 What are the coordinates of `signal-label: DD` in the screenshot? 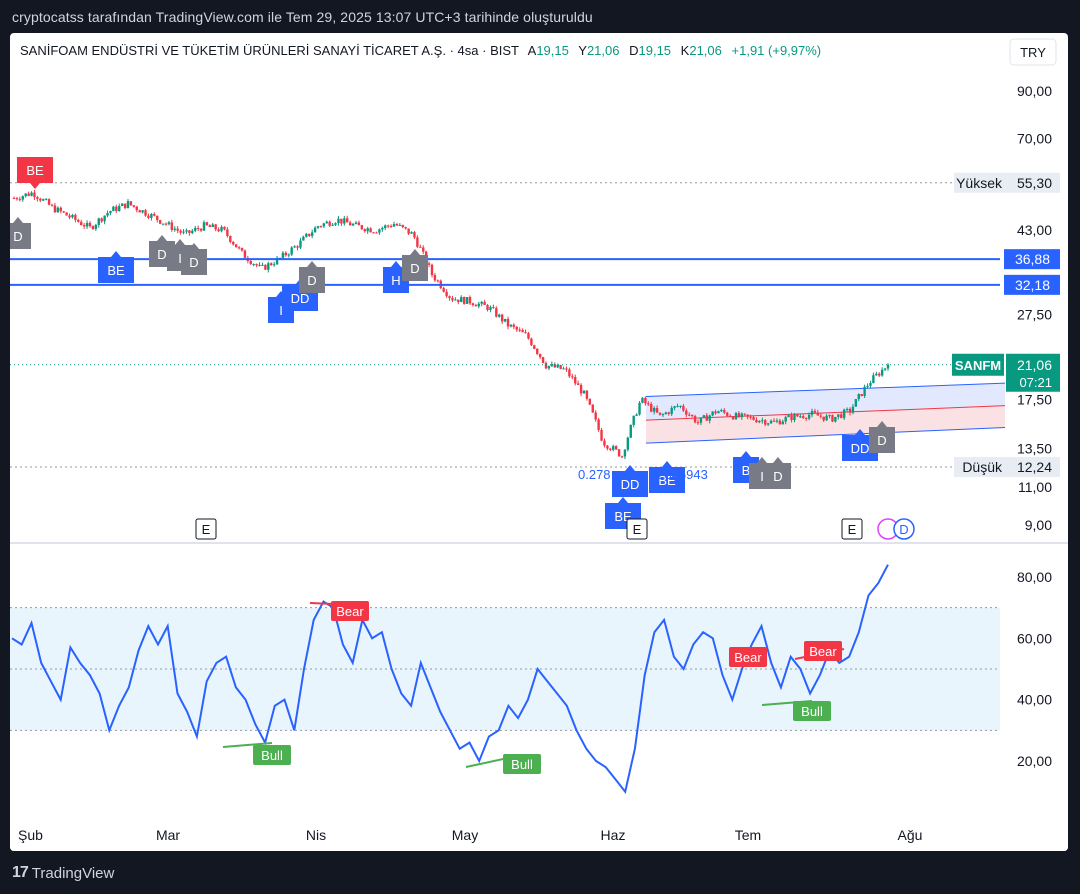 It's located at (630, 481).